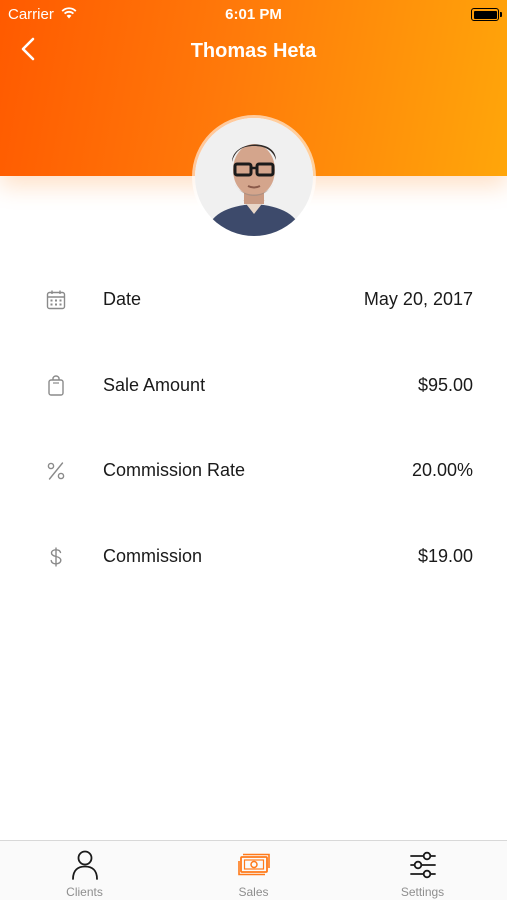  Describe the element at coordinates (422, 865) in the screenshot. I see `sliders-icon` at that location.